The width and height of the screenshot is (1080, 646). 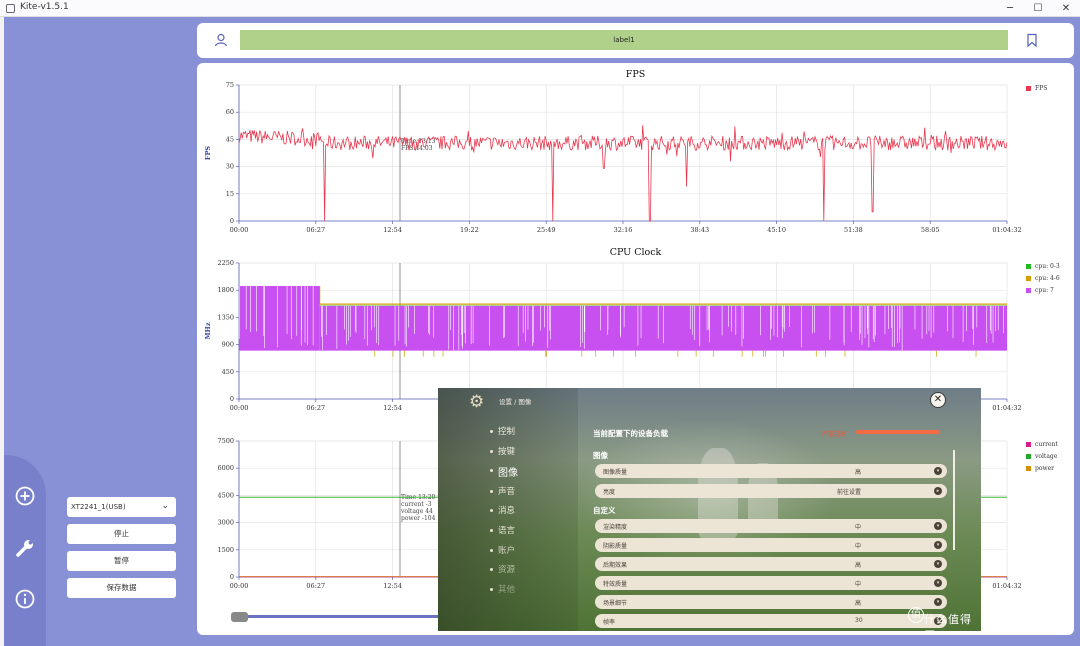 What do you see at coordinates (416, 504) in the screenshot?
I see `tooltip-text: current -3` at bounding box center [416, 504].